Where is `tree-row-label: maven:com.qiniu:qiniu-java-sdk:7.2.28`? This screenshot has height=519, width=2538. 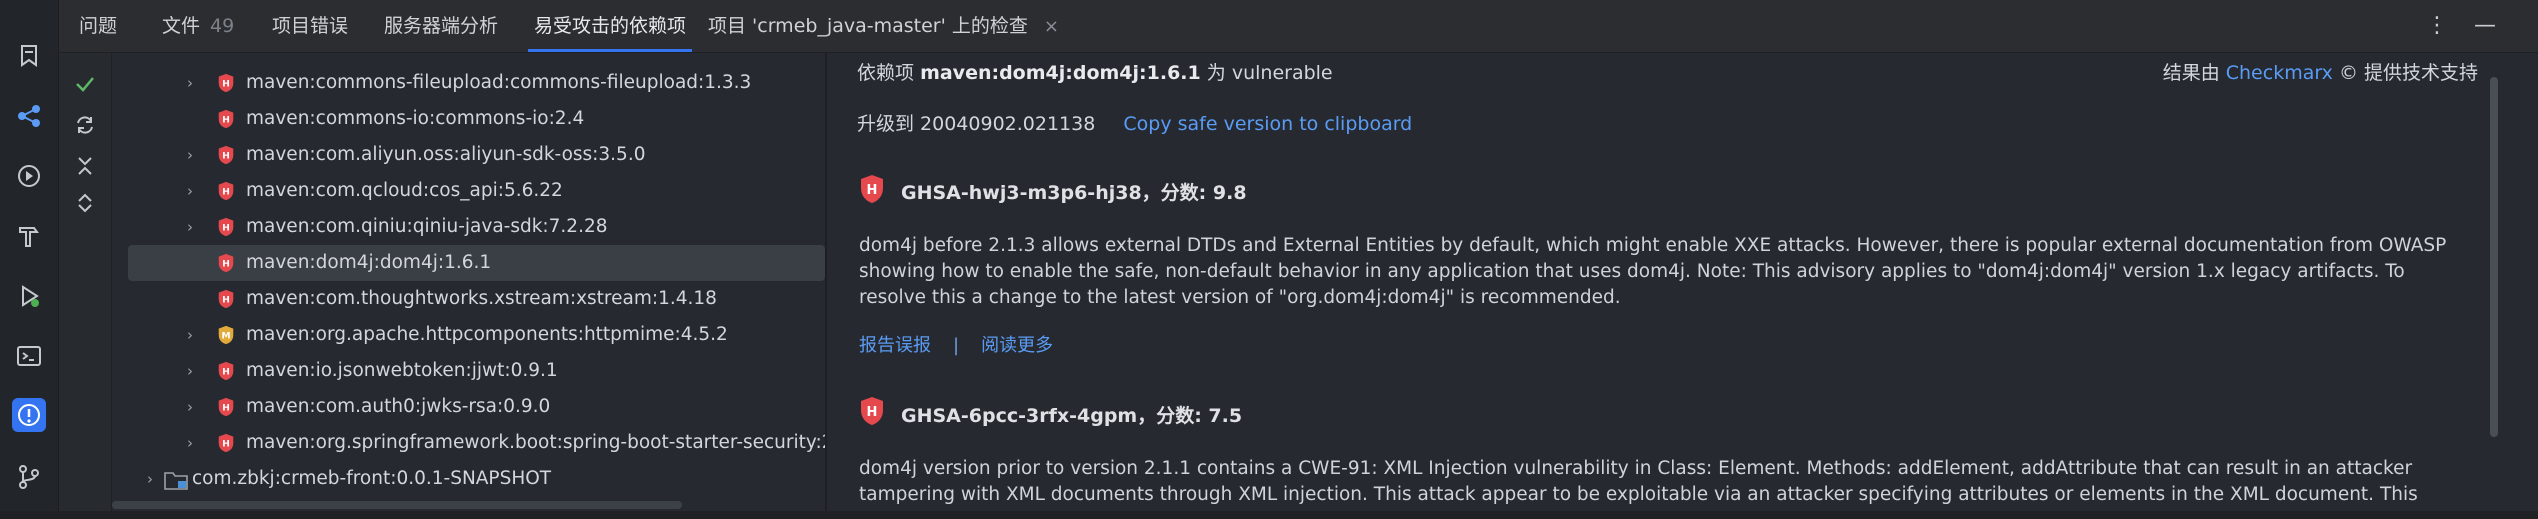 tree-row-label: maven:com.qiniu:qiniu-java-sdk:7.2.28 is located at coordinates (427, 226).